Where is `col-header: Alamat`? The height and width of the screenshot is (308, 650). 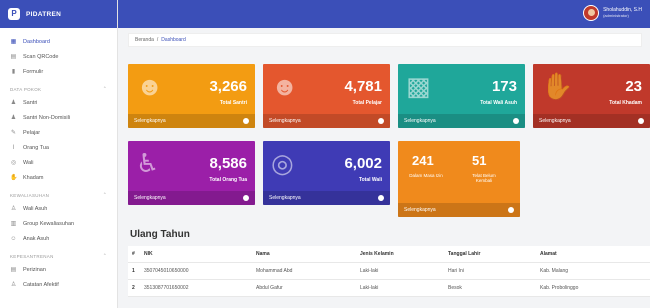
col-header: Alamat is located at coordinates (548, 254).